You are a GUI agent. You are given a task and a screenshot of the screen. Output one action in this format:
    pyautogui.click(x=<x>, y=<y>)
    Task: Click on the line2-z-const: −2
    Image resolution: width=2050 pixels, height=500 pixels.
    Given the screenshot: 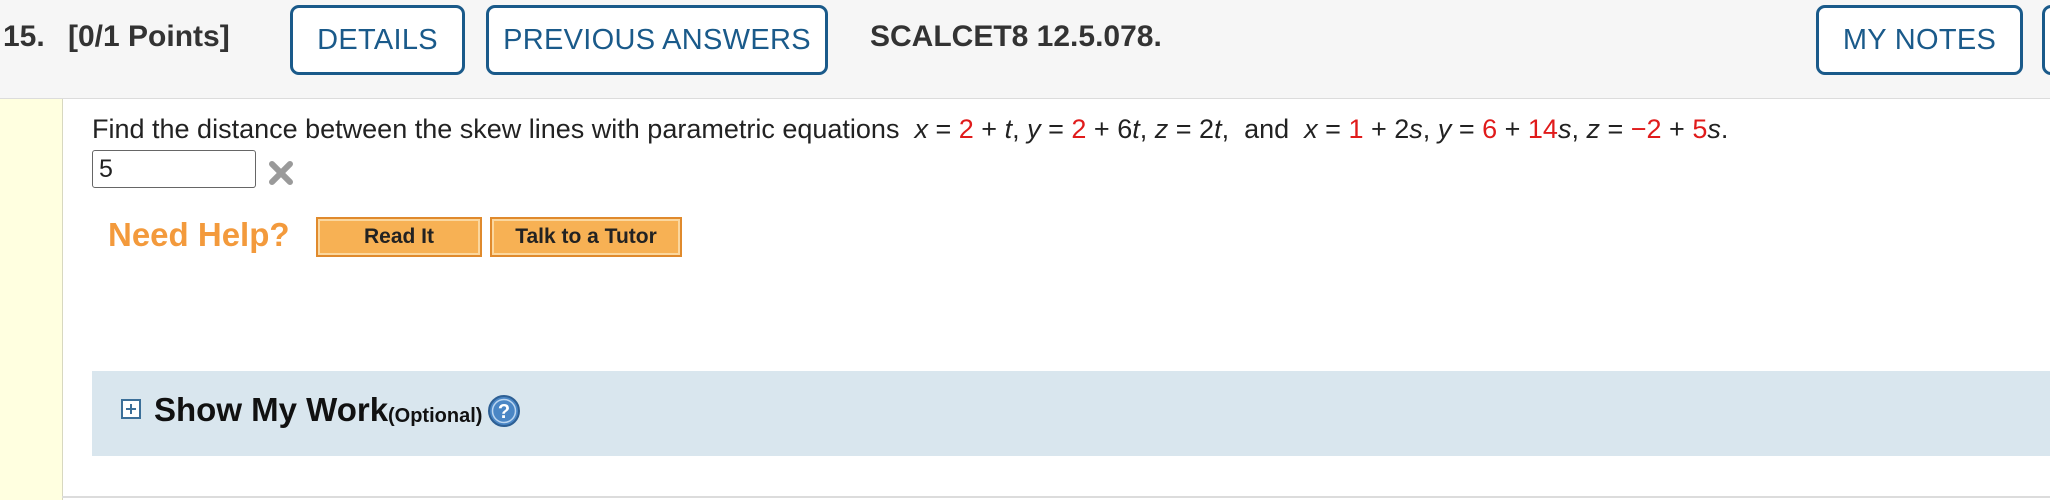 What is the action you would take?
    pyautogui.click(x=1646, y=129)
    